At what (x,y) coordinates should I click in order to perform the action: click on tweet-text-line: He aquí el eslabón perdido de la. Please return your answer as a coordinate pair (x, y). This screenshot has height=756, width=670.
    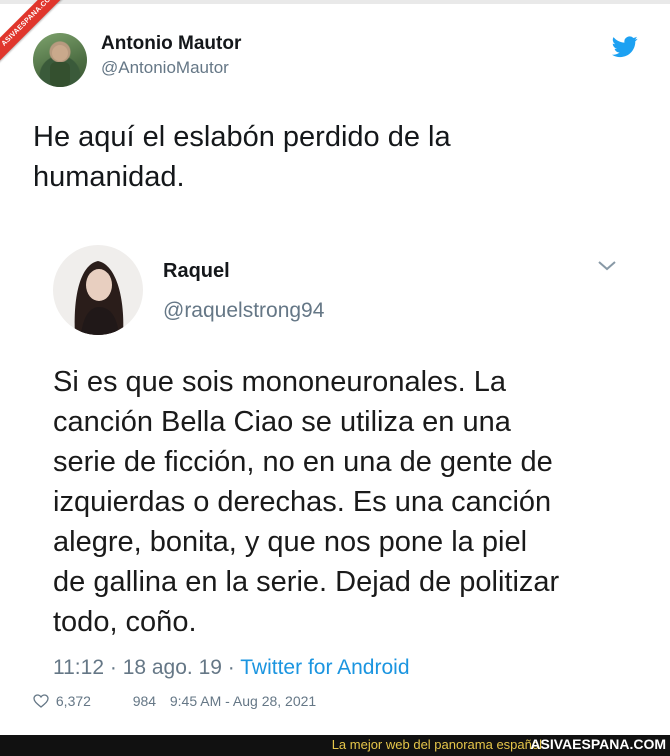
    Looking at the image, I should click on (242, 137).